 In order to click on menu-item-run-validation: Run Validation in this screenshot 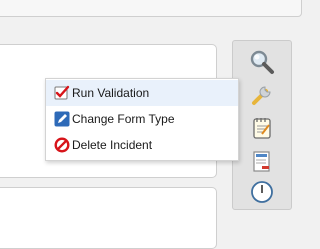, I will do `click(142, 93)`.